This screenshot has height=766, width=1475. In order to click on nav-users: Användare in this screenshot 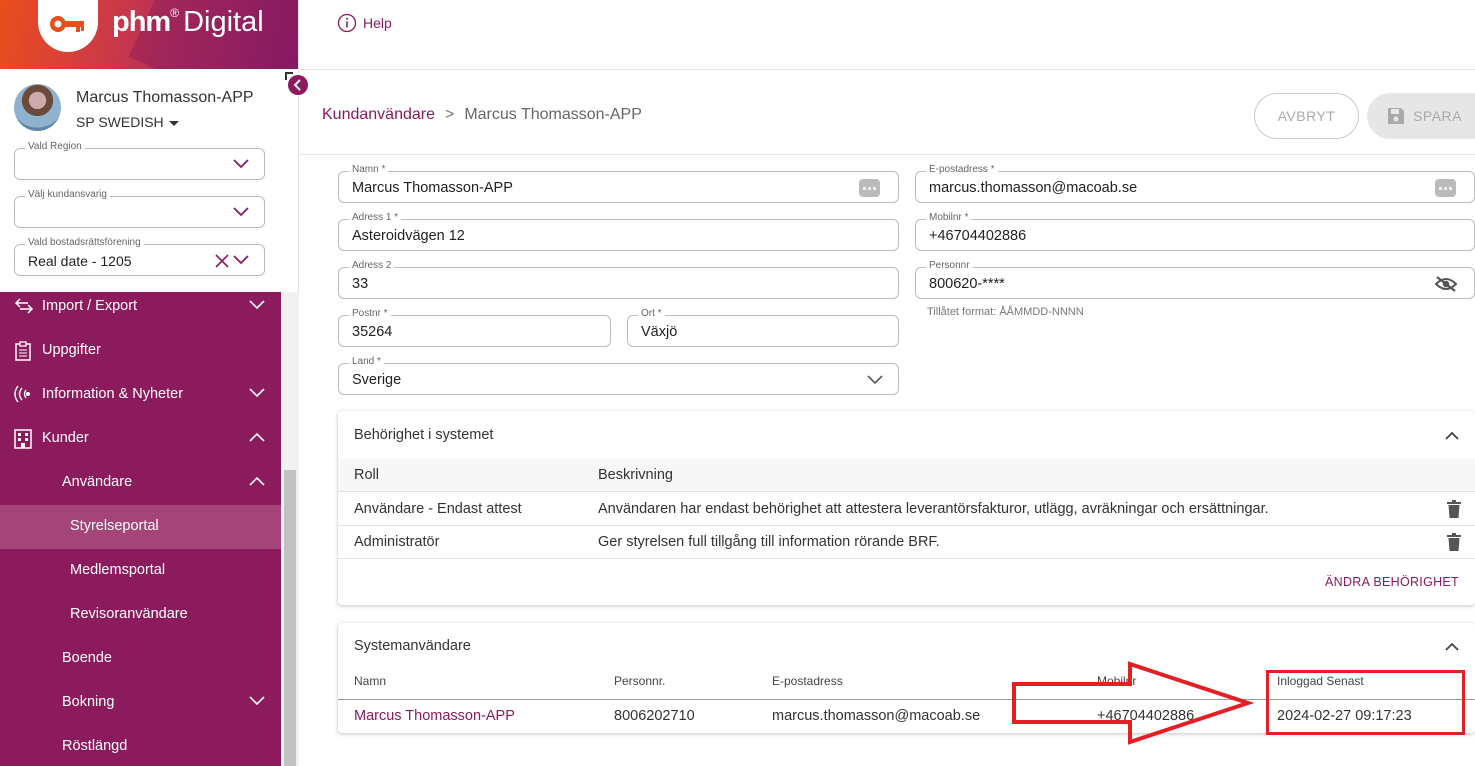, I will do `click(140, 483)`.